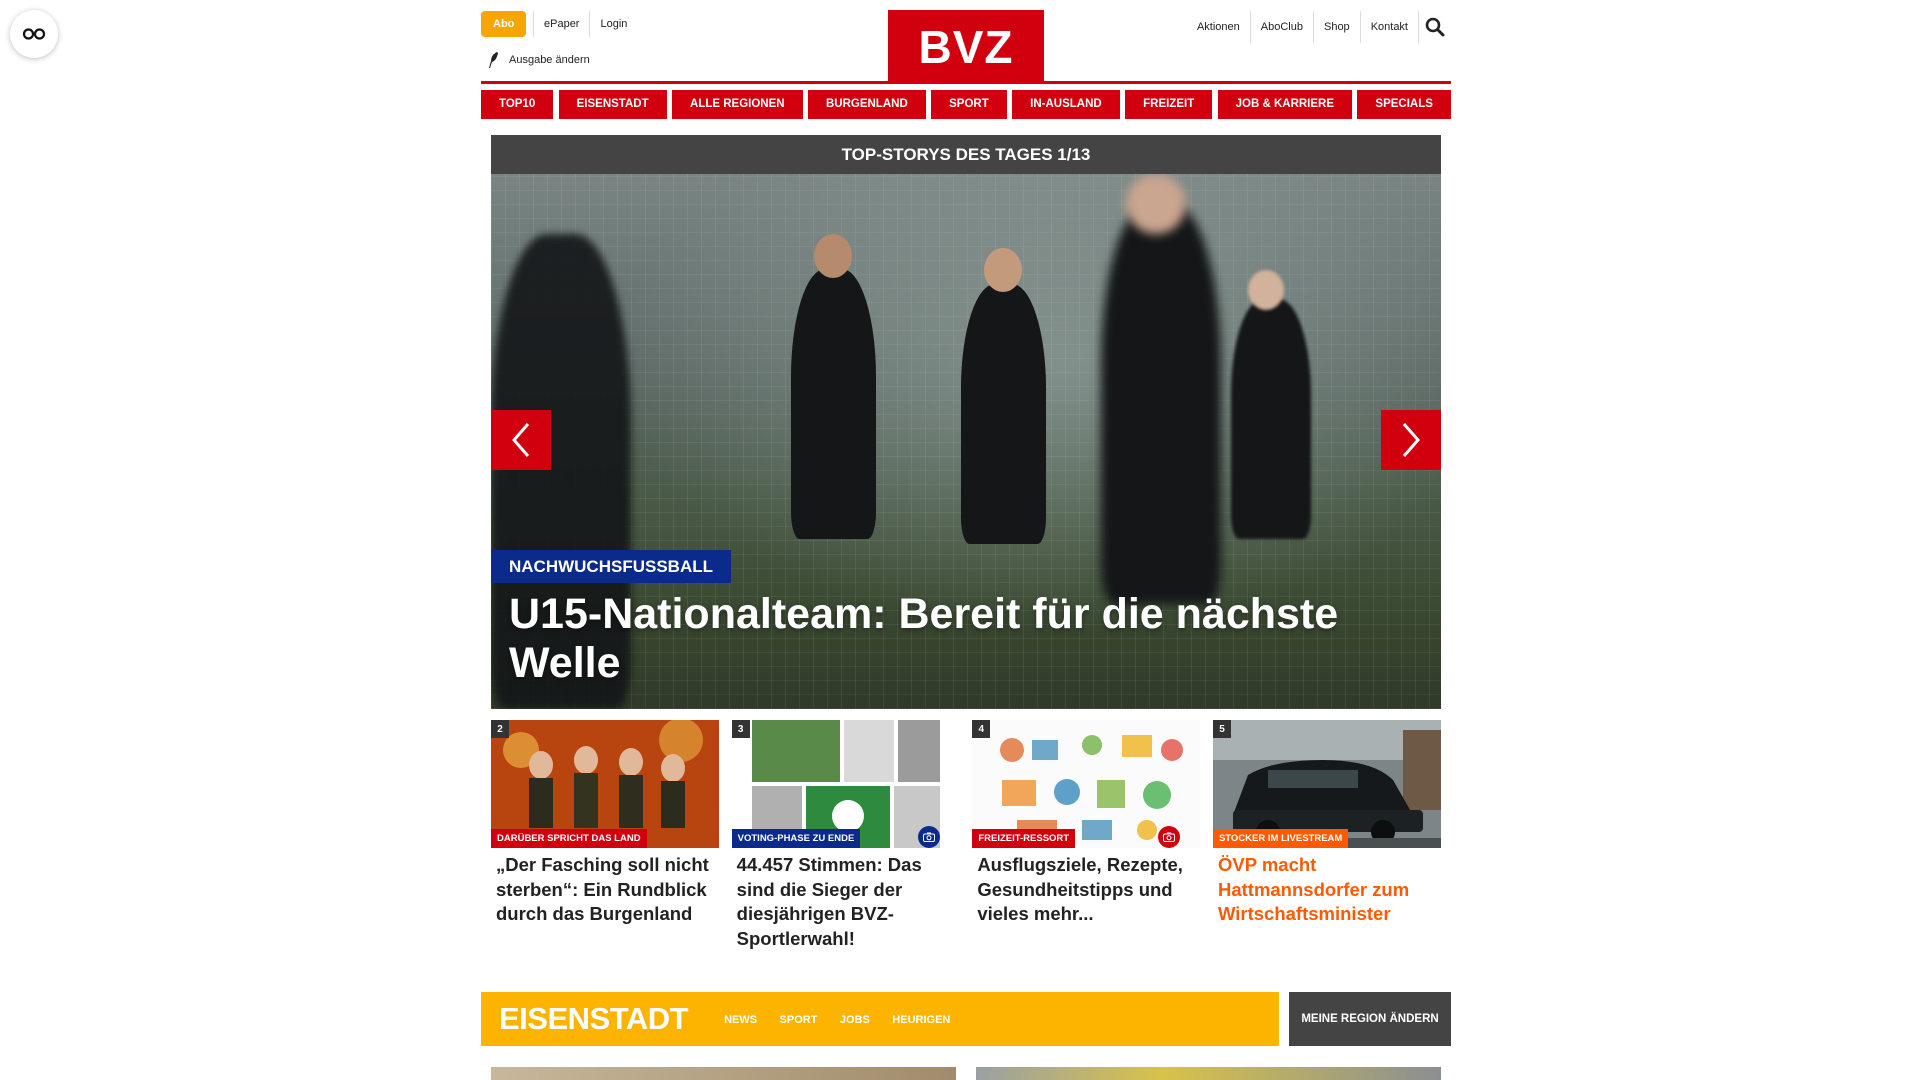 The image size is (1920, 1080). I want to click on teaser-label: DARÜBER SPRICHT DAS LAND, so click(569, 838).